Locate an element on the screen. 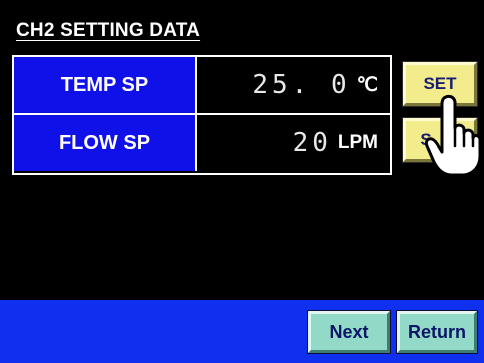  flow-sp-unit: LPM is located at coordinates (357, 142).